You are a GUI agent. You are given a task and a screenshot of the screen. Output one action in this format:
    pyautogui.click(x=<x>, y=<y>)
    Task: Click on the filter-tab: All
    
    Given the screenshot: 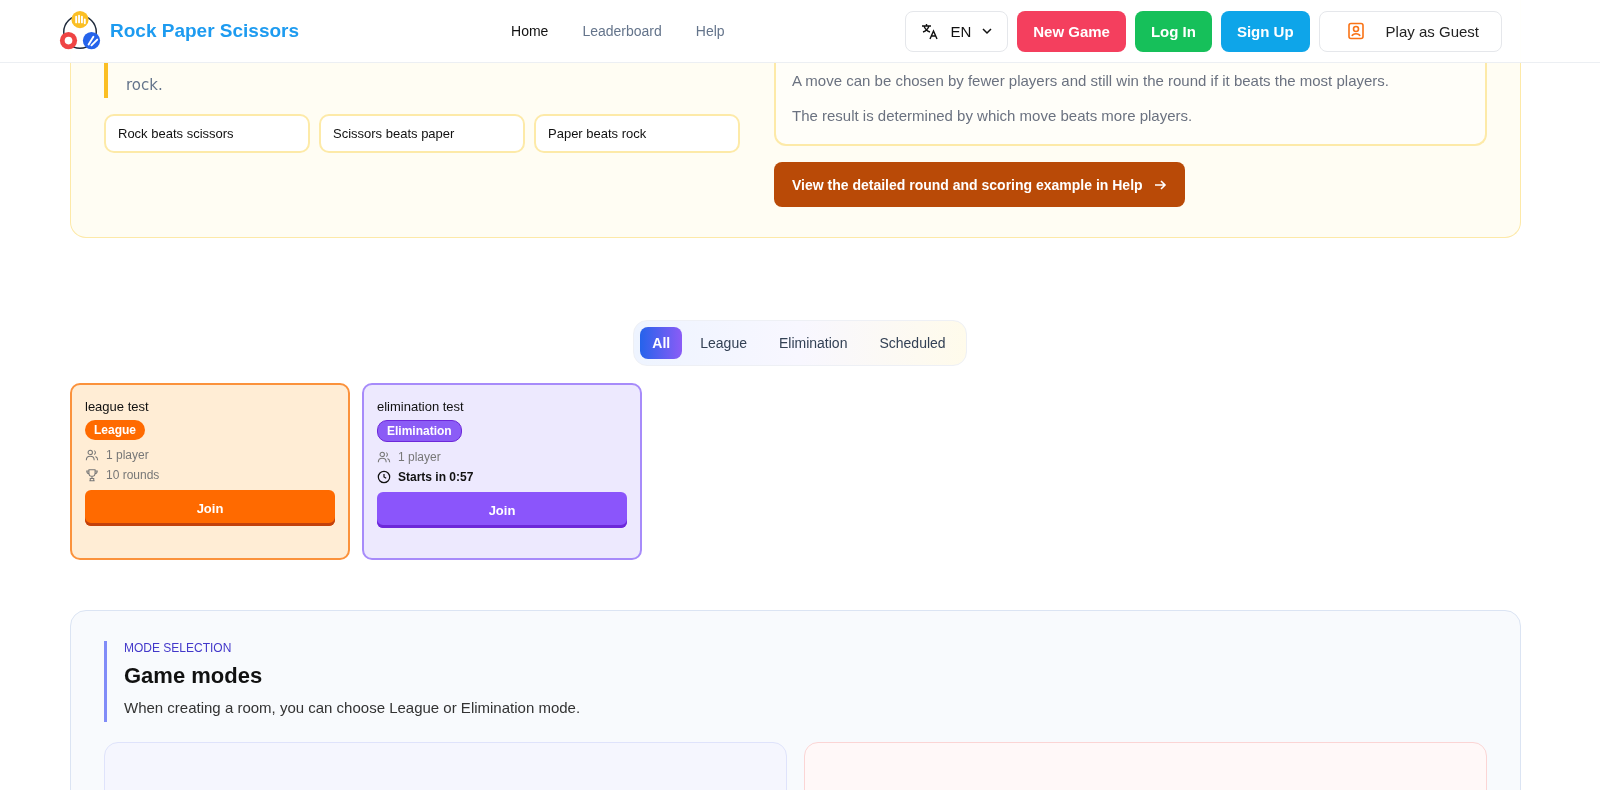 What is the action you would take?
    pyautogui.click(x=661, y=343)
    